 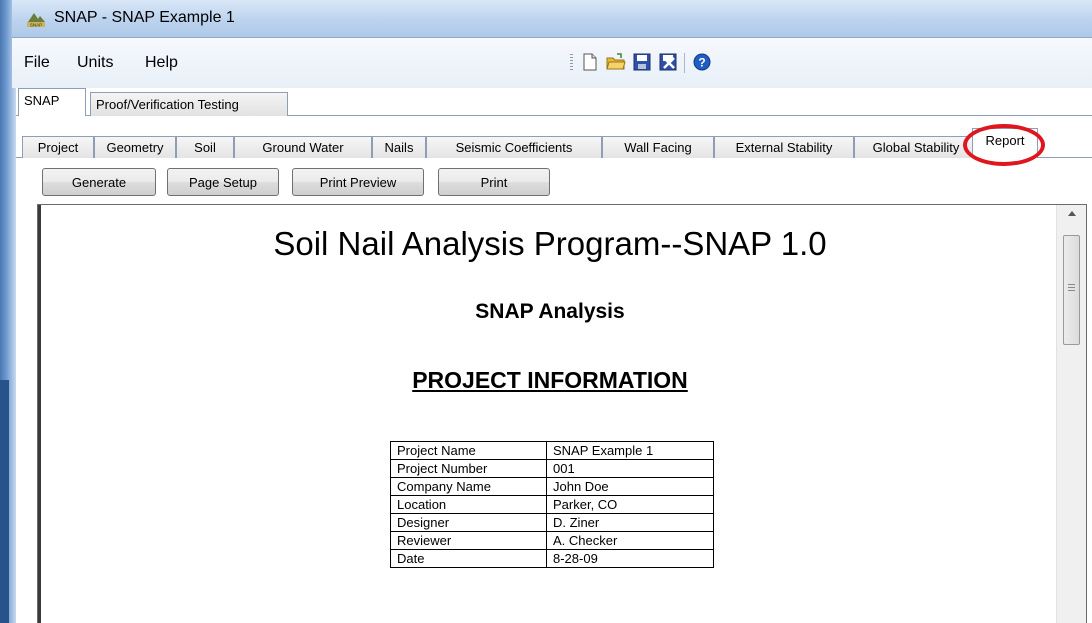 What do you see at coordinates (468, 504) in the screenshot?
I see `table-cell-key: Location` at bounding box center [468, 504].